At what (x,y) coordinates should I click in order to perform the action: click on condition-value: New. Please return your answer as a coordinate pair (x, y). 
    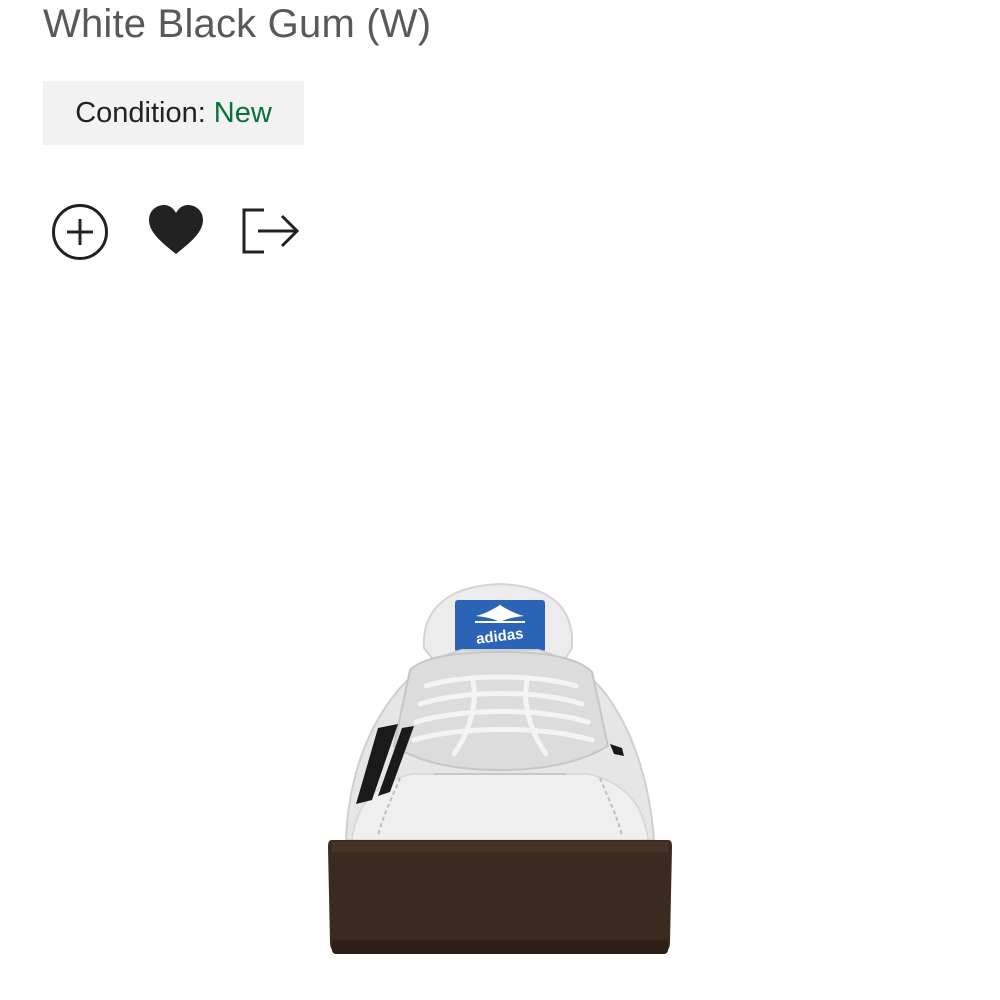
    Looking at the image, I should click on (242, 112).